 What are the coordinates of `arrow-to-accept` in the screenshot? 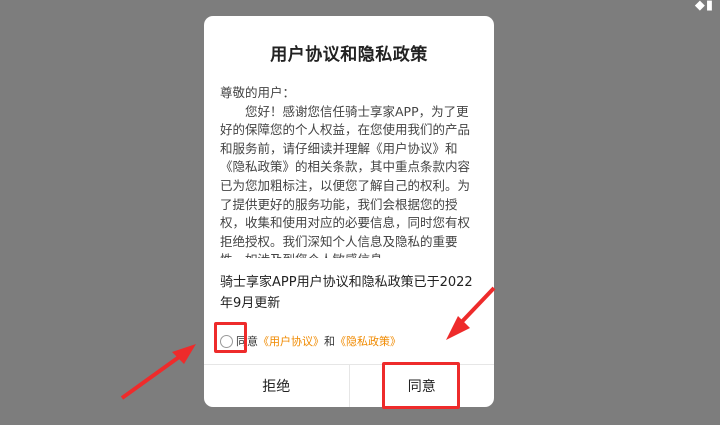 It's located at (471, 313).